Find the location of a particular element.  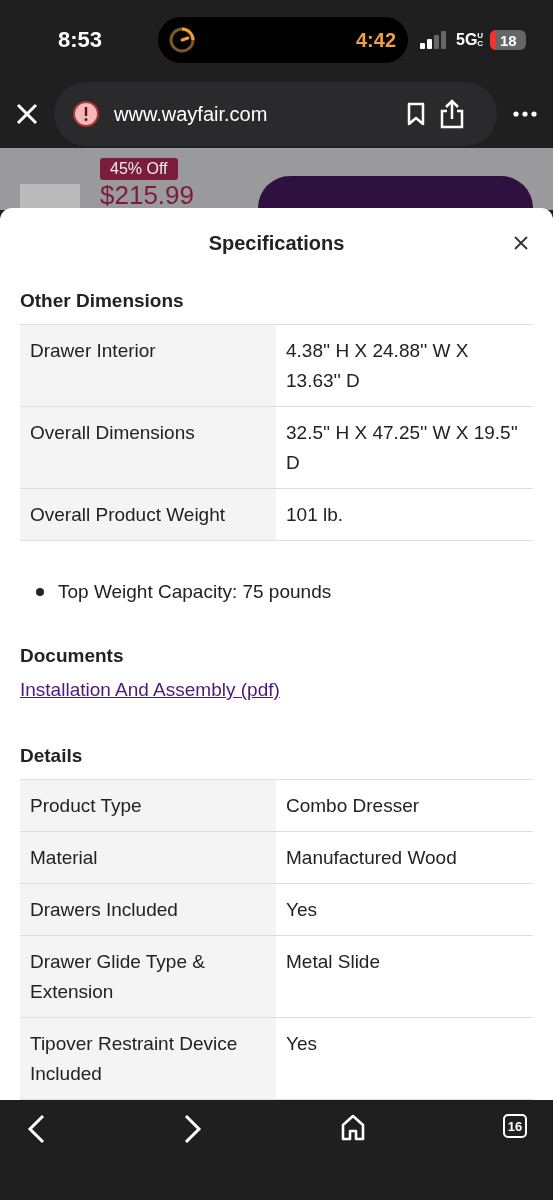

warning-icon is located at coordinates (86, 114).